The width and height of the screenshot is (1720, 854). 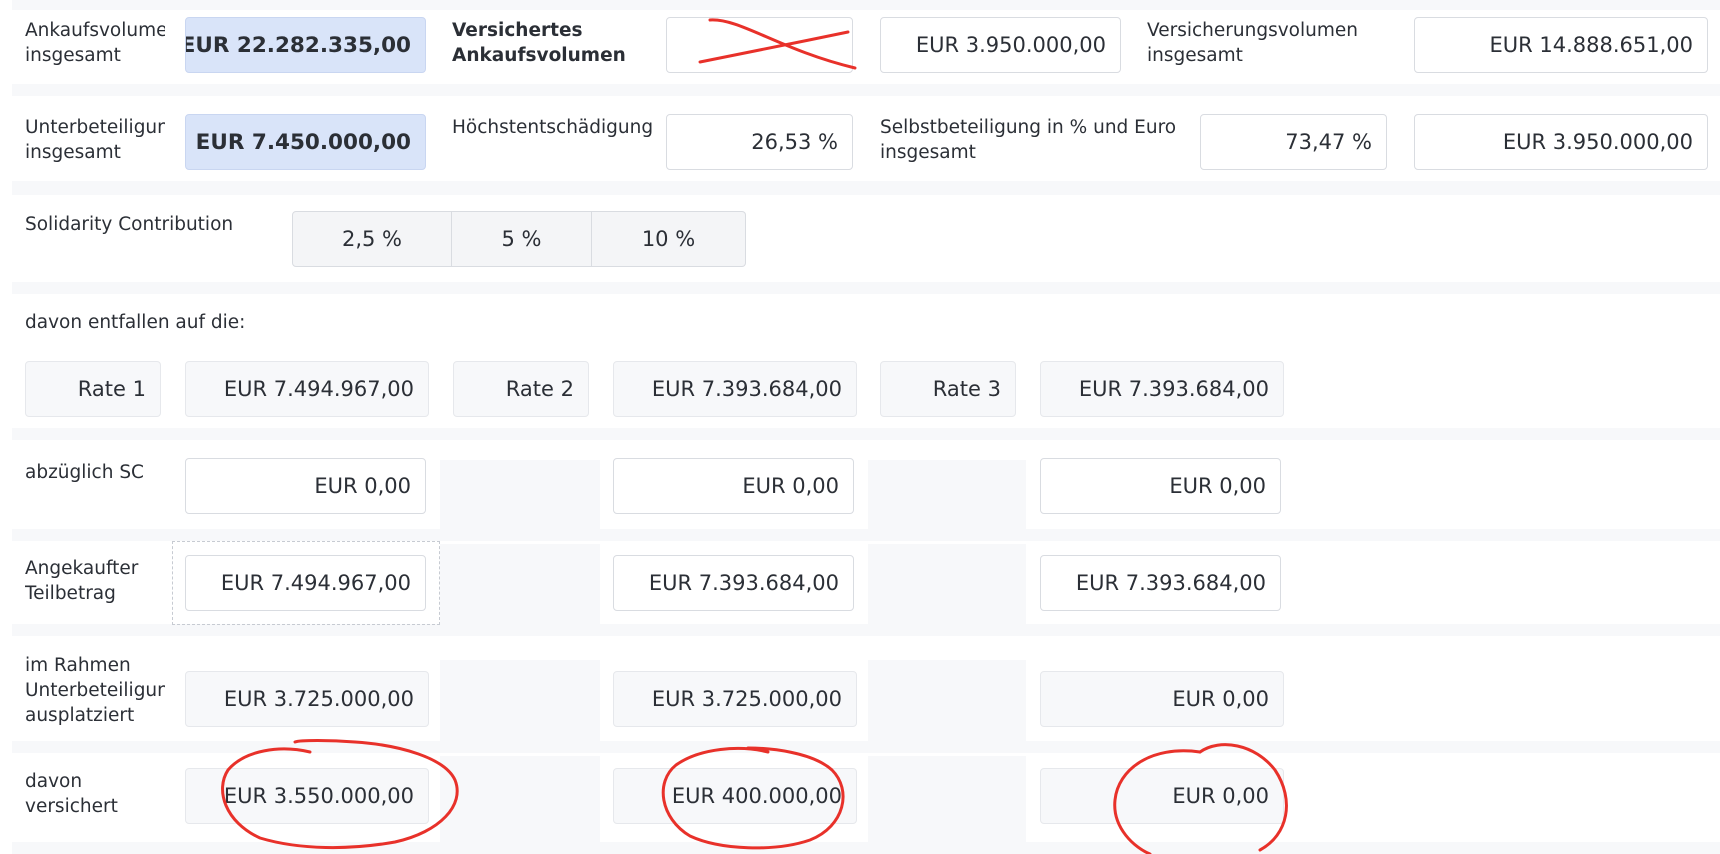 What do you see at coordinates (305, 486) in the screenshot?
I see `rate-1-abzueglich-sc-field: EUR 0,00` at bounding box center [305, 486].